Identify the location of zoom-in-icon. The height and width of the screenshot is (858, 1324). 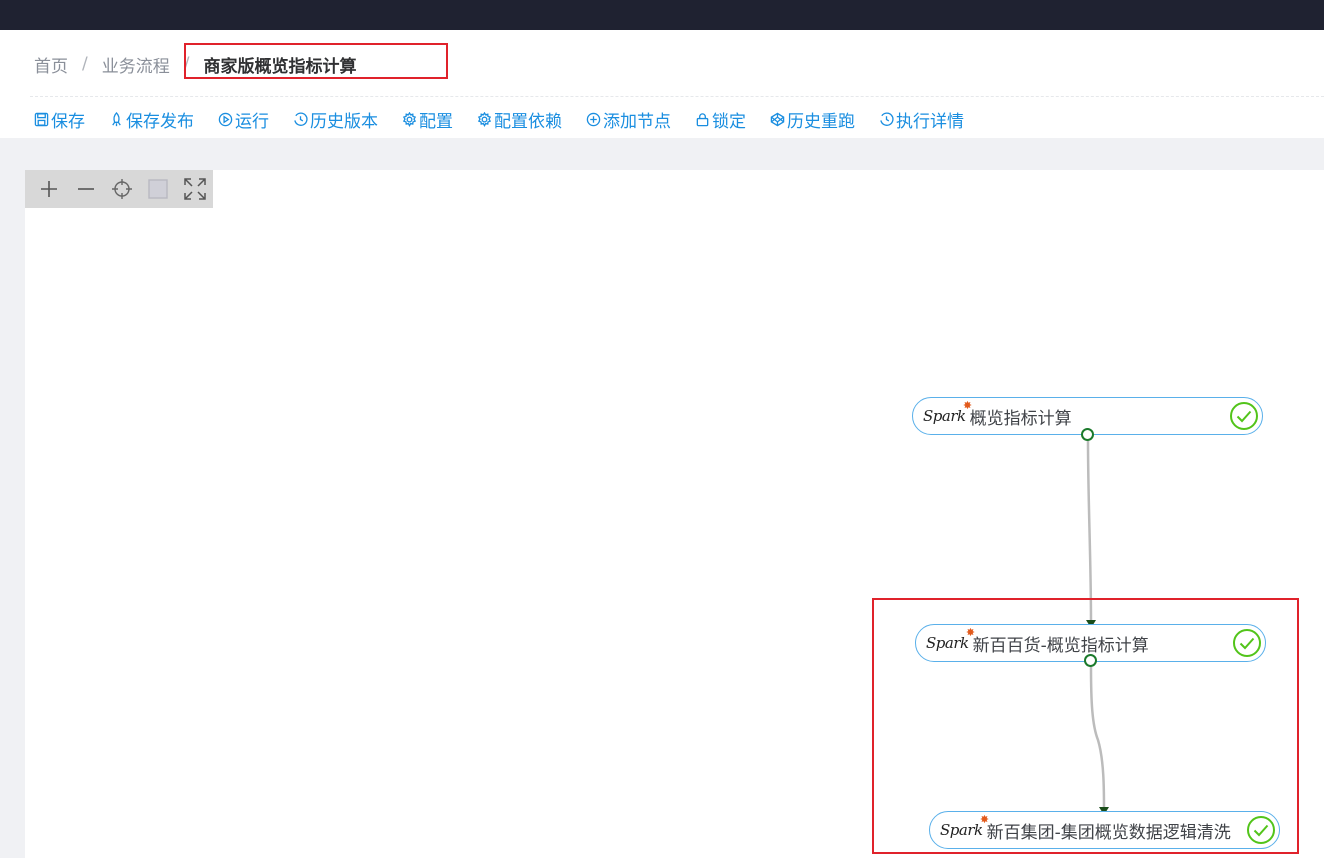
(49, 189).